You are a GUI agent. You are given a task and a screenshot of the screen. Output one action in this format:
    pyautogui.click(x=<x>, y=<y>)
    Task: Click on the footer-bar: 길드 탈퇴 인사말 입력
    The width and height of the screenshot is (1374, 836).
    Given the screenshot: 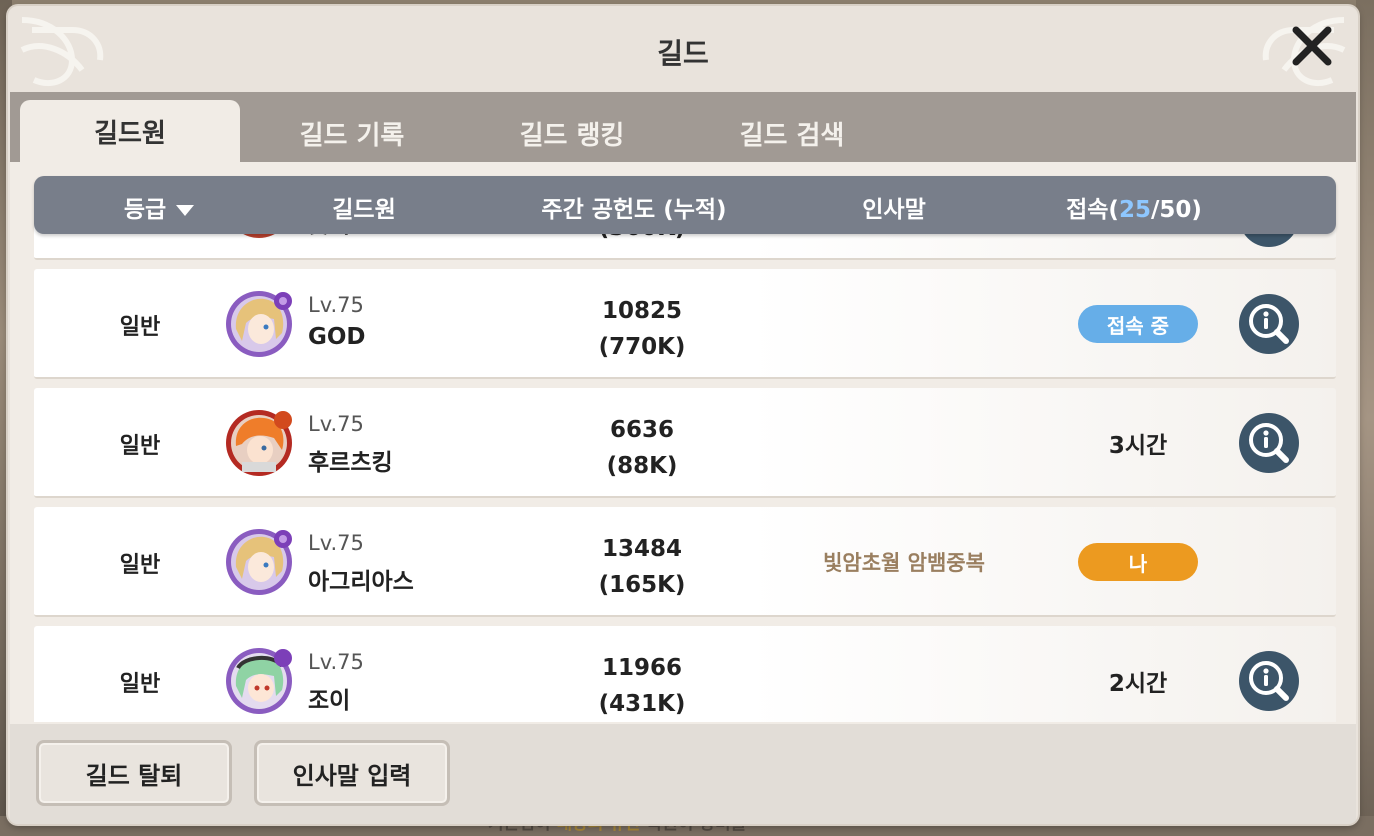 What is the action you would take?
    pyautogui.click(x=683, y=774)
    